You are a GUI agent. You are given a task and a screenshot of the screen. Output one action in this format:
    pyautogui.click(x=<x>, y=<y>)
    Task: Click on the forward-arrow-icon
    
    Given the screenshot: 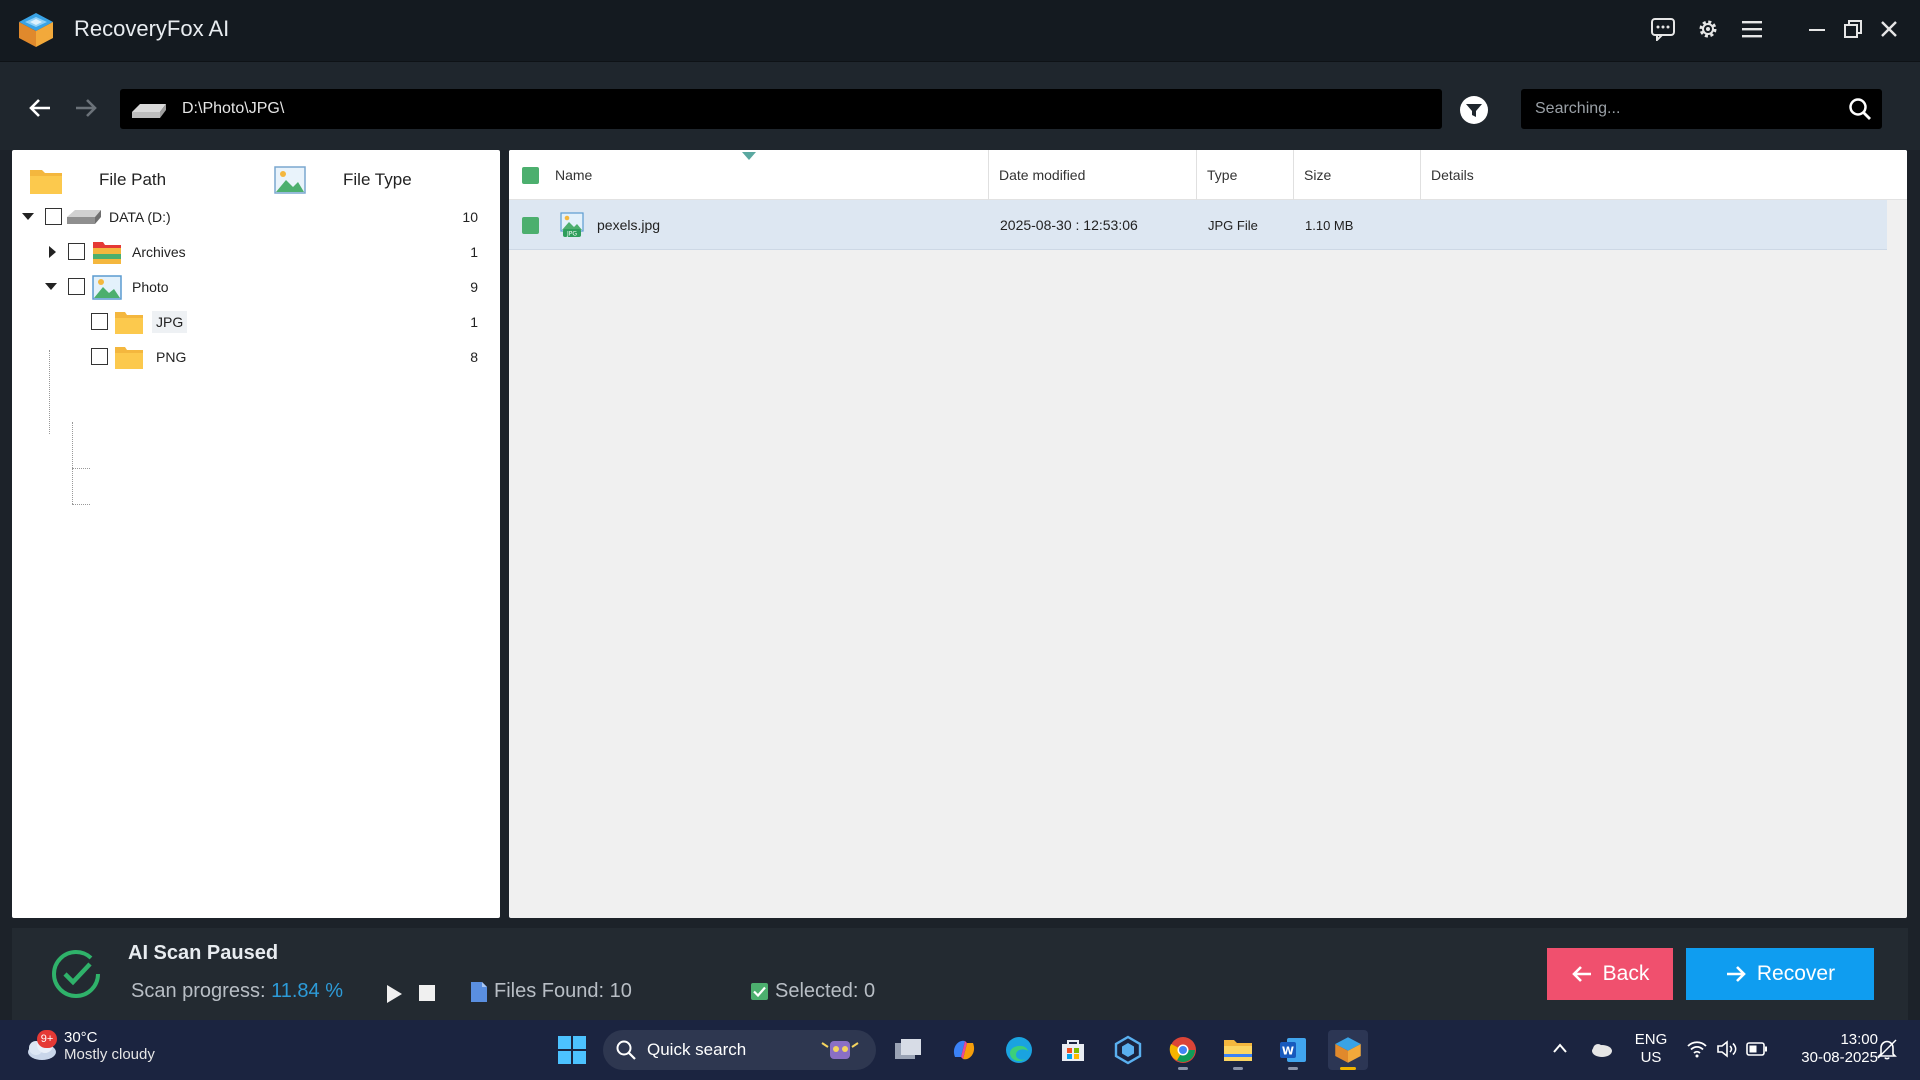 What is the action you would take?
    pyautogui.click(x=86, y=108)
    